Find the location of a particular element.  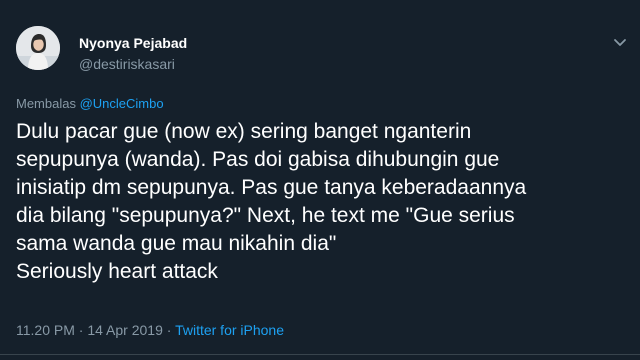

reply-prefix: Membalas is located at coordinates (46, 103).